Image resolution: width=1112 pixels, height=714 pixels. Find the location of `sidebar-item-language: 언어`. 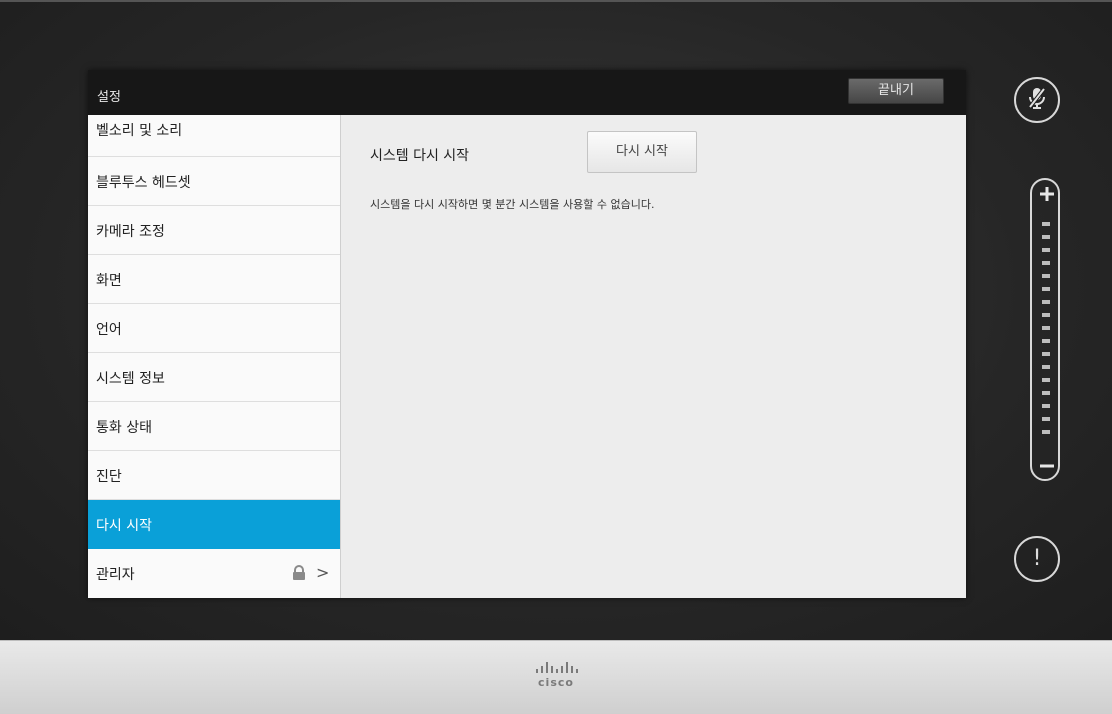

sidebar-item-language: 언어 is located at coordinates (214, 328).